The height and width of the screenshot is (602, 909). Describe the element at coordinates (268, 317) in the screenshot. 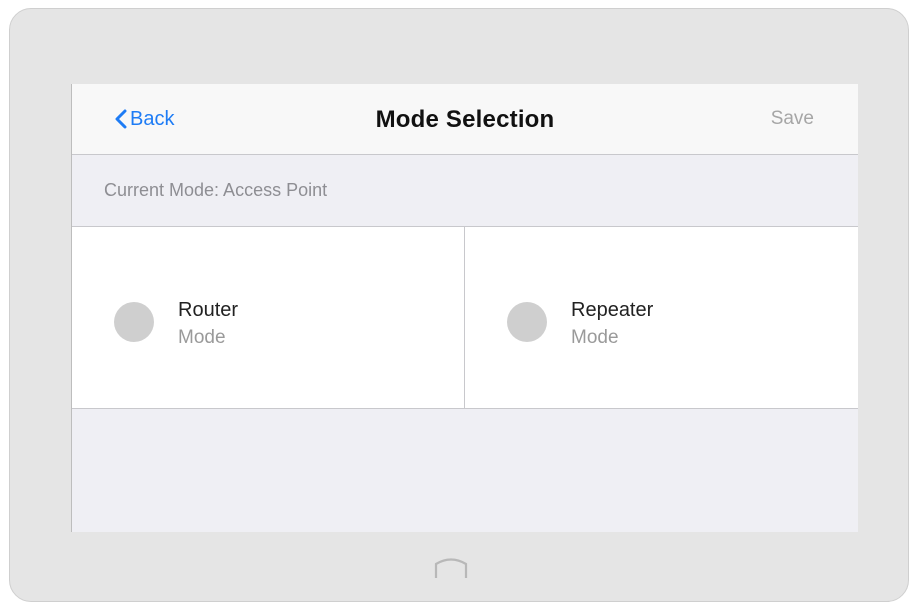

I see `router-mode-option: Router Mode` at that location.